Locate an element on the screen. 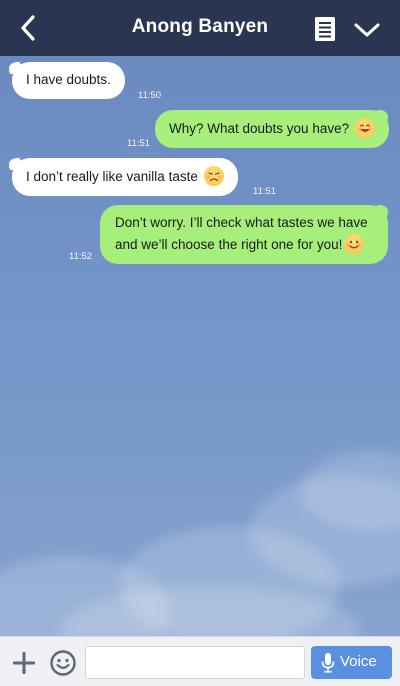 The height and width of the screenshot is (686, 400). add-attachment-button is located at coordinates (24, 663).